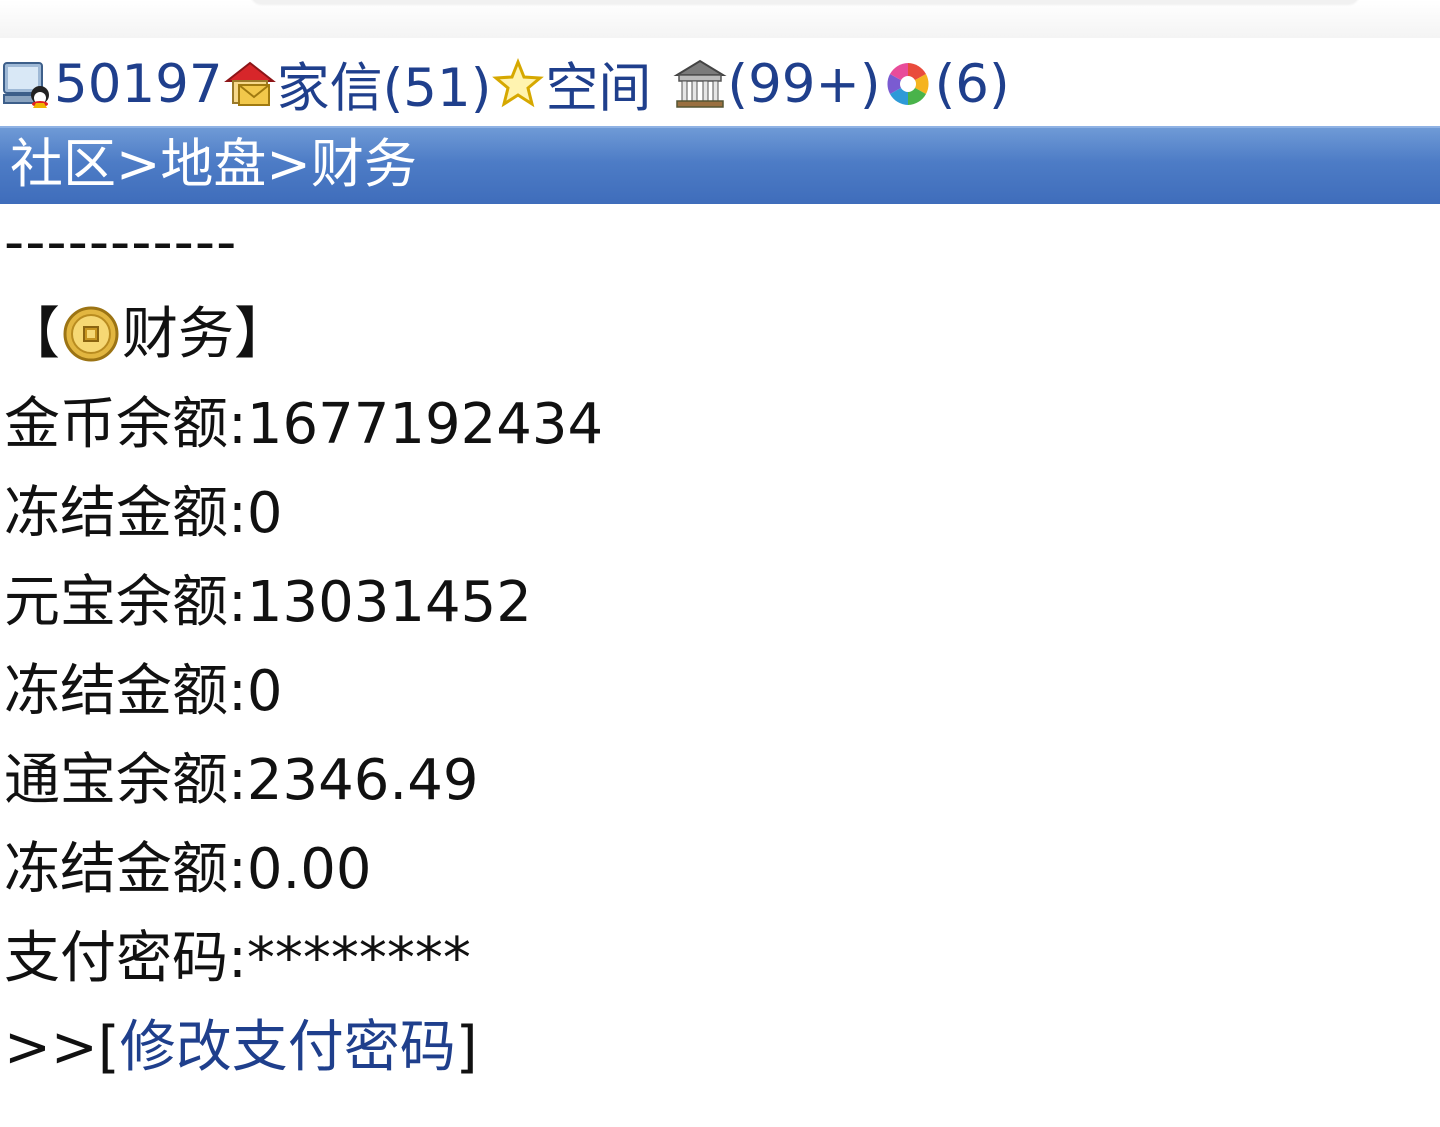 This screenshot has height=1127, width=1440. What do you see at coordinates (288, 1047) in the screenshot?
I see `change-pay-password-link: 修改支付密码` at bounding box center [288, 1047].